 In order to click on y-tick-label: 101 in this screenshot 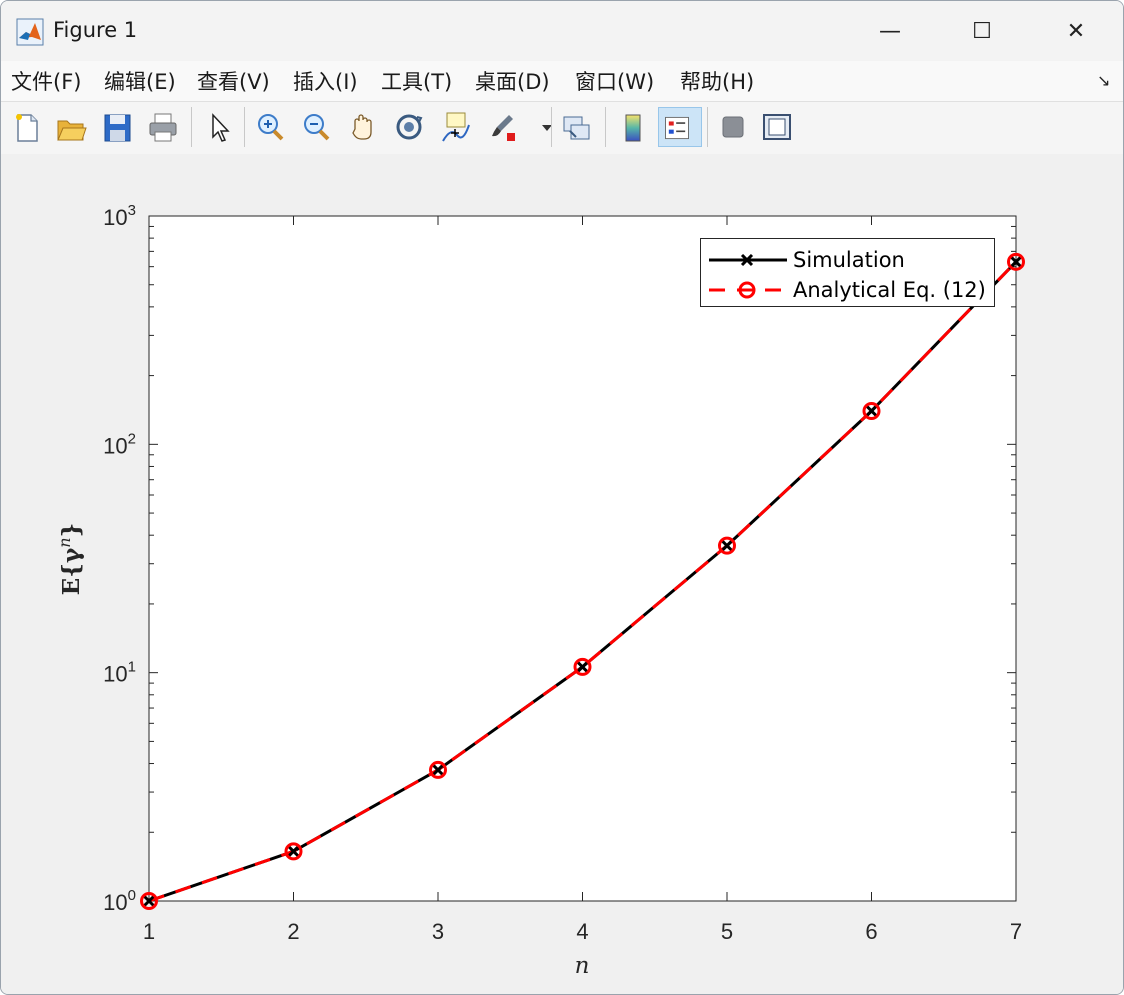, I will do `click(119, 673)`.